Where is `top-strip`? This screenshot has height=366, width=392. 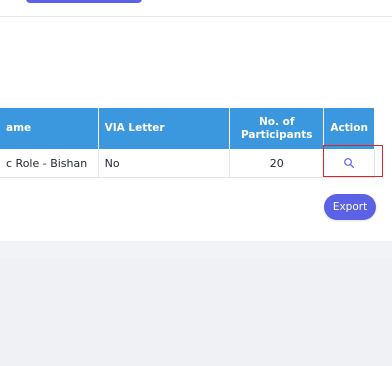 top-strip is located at coordinates (196, 8).